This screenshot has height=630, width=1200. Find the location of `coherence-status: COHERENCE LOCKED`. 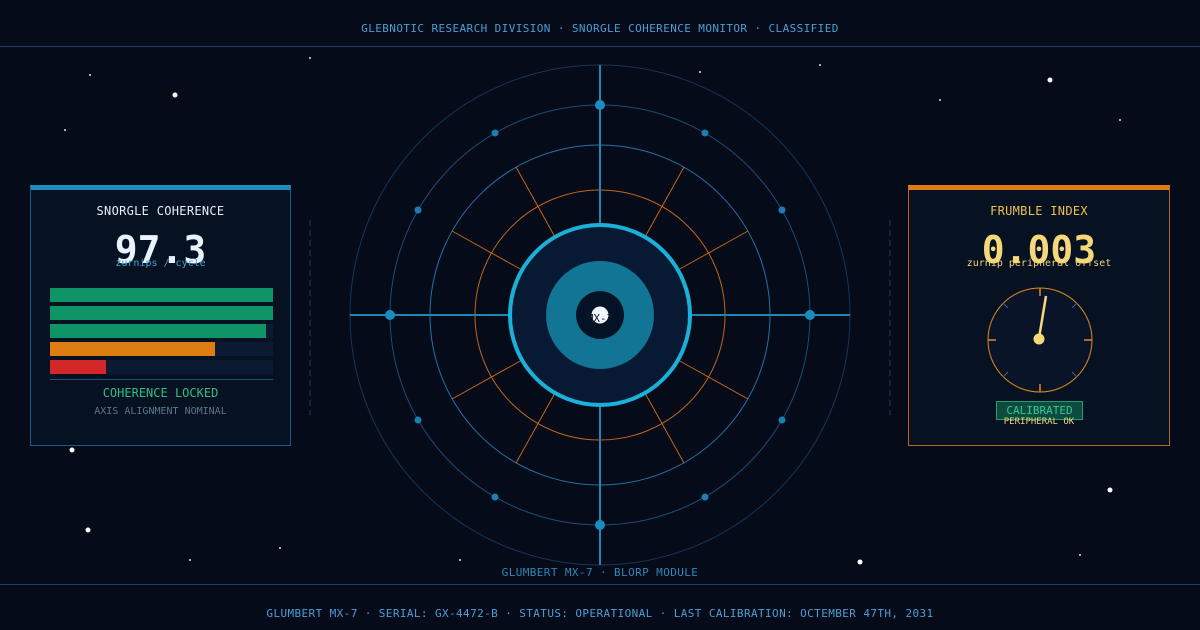

coherence-status: COHERENCE LOCKED is located at coordinates (160, 393).